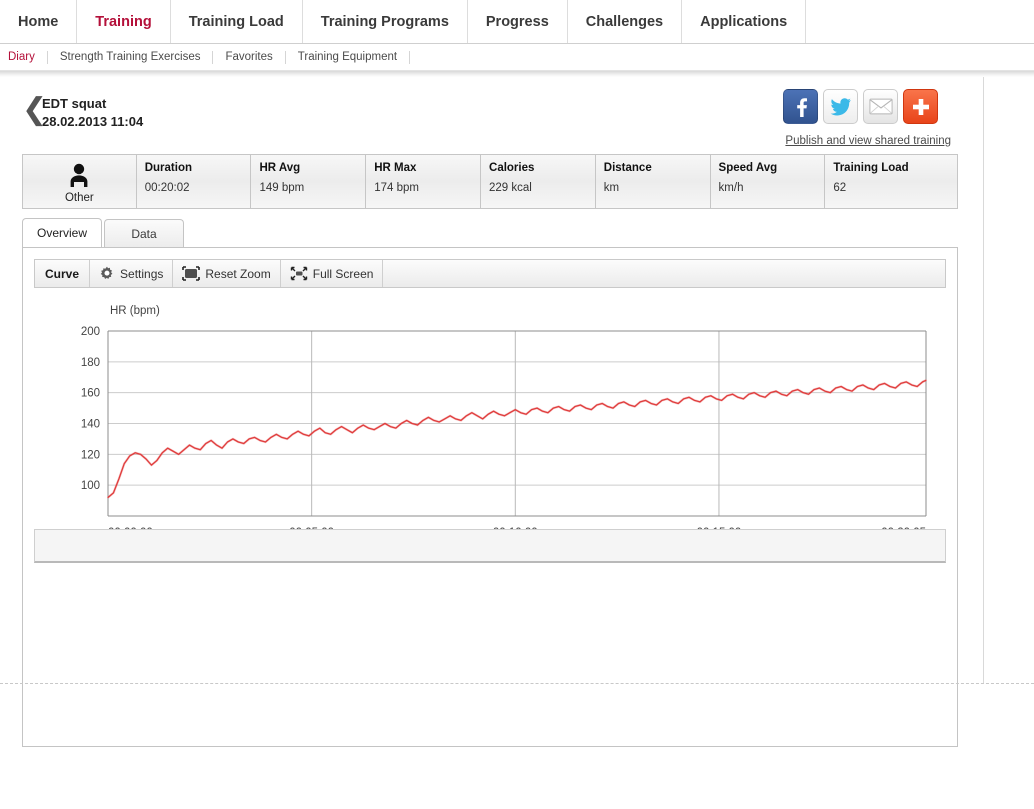  I want to click on publish-shared-training-link: Publish and view shared training, so click(868, 141).